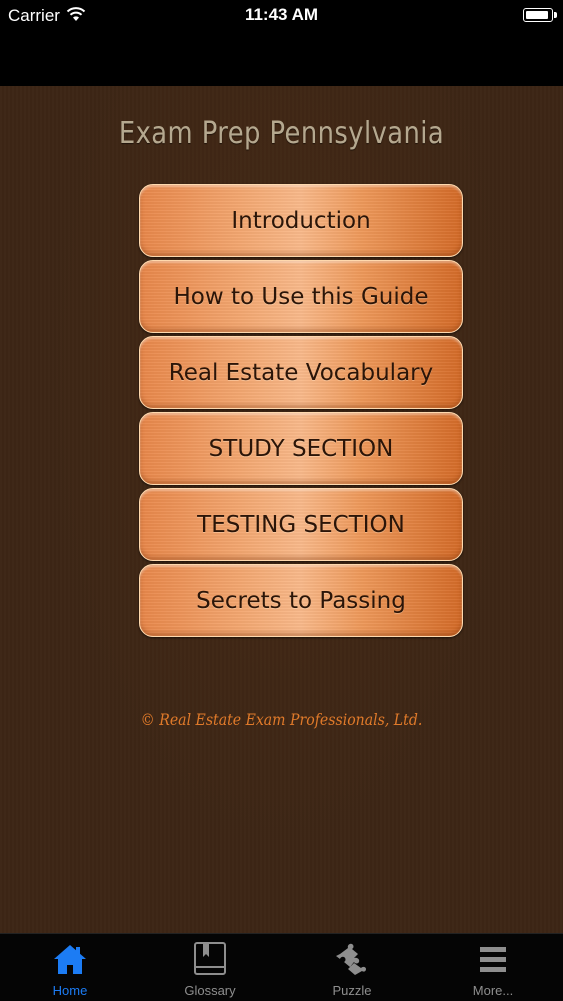 The height and width of the screenshot is (1001, 563). I want to click on status-time: 11:43 AM, so click(281, 14).